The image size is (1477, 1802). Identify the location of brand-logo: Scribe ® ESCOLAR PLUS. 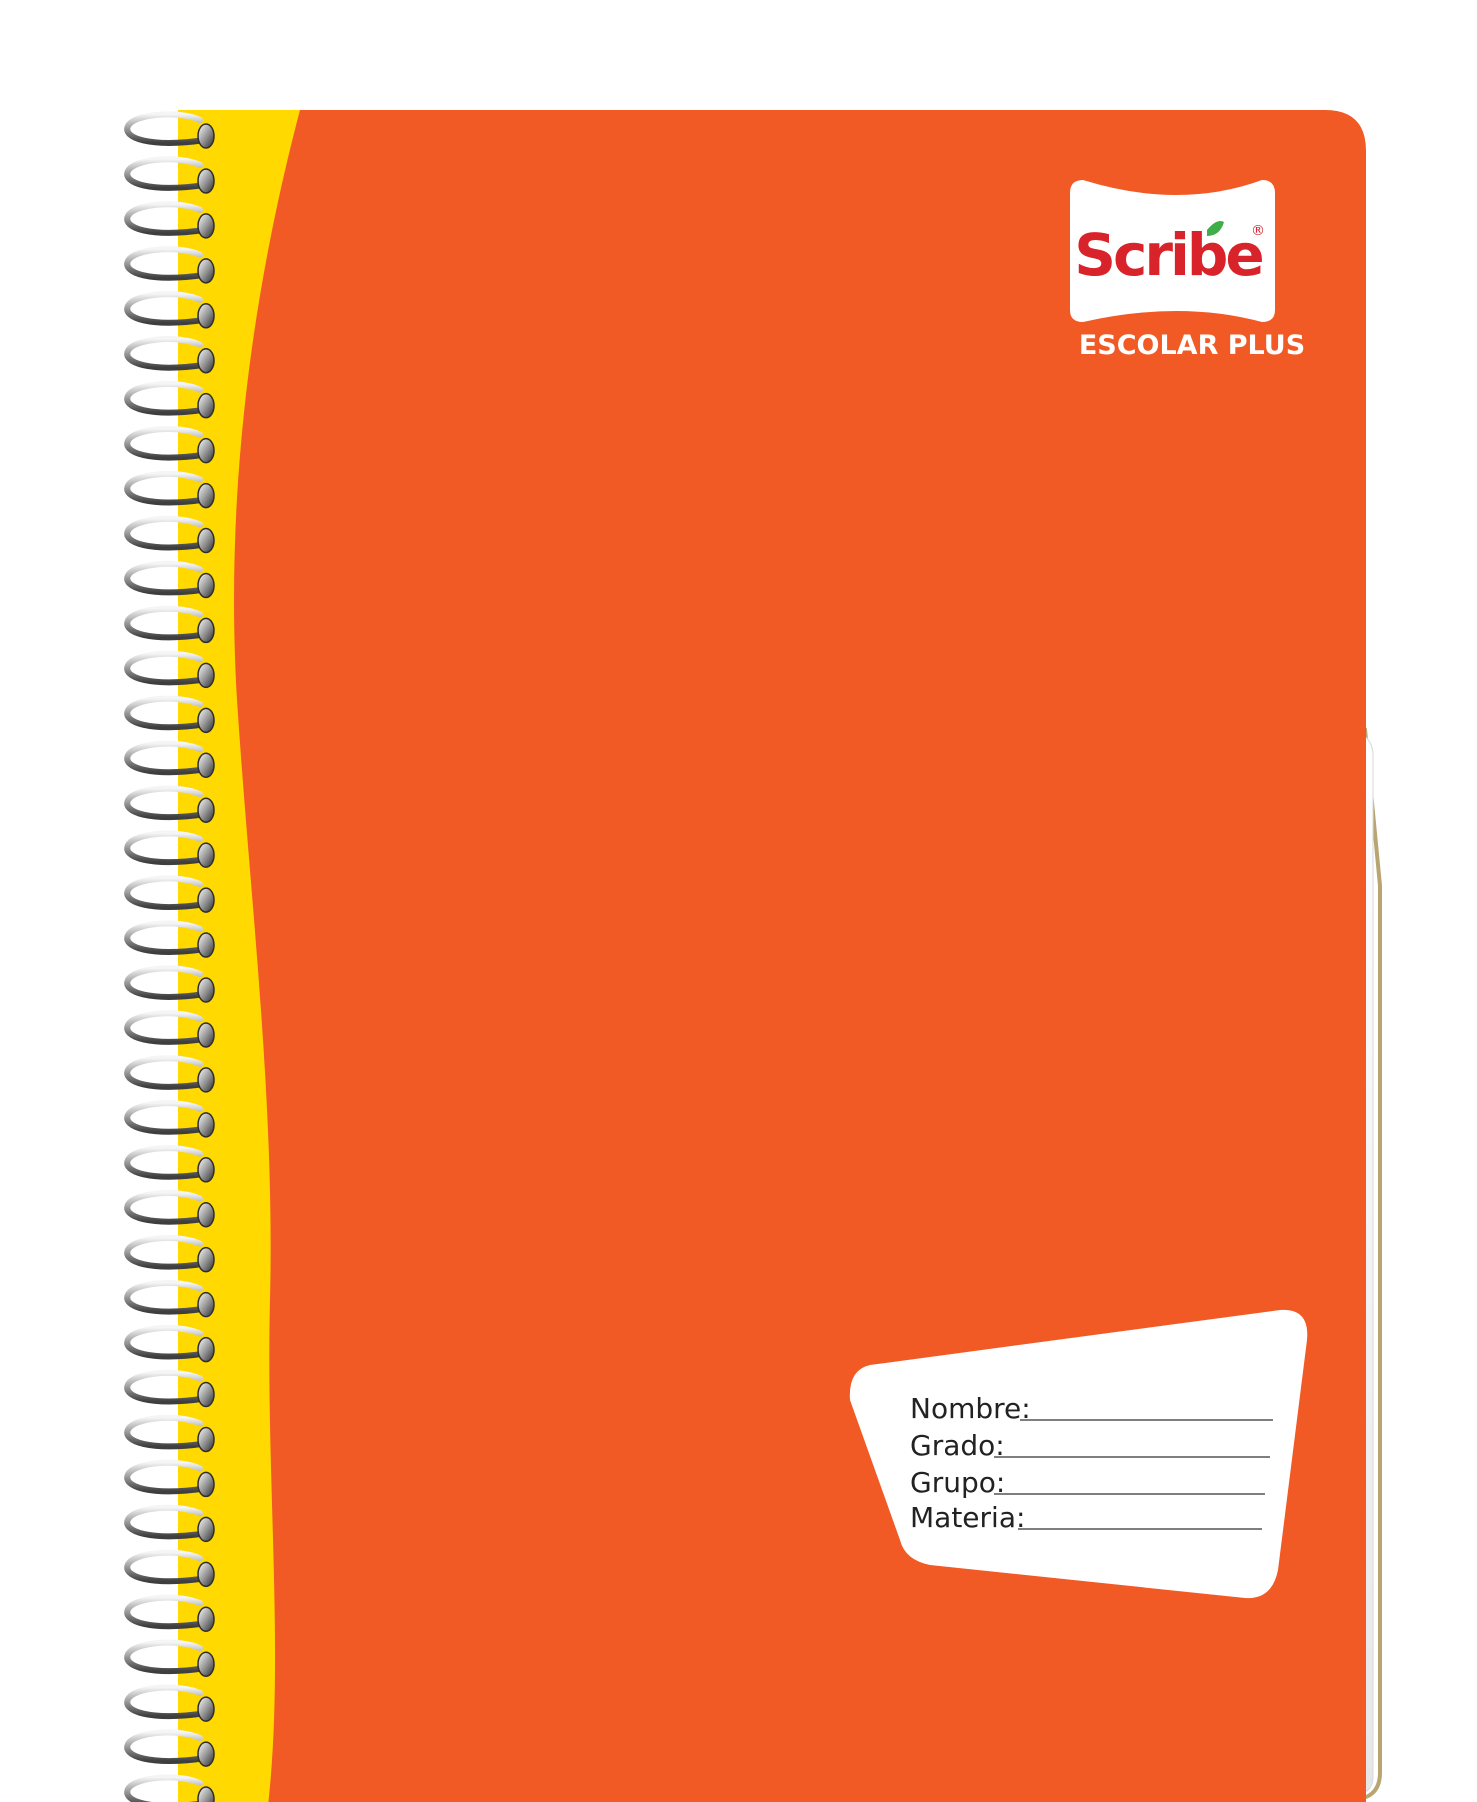
(1187, 270).